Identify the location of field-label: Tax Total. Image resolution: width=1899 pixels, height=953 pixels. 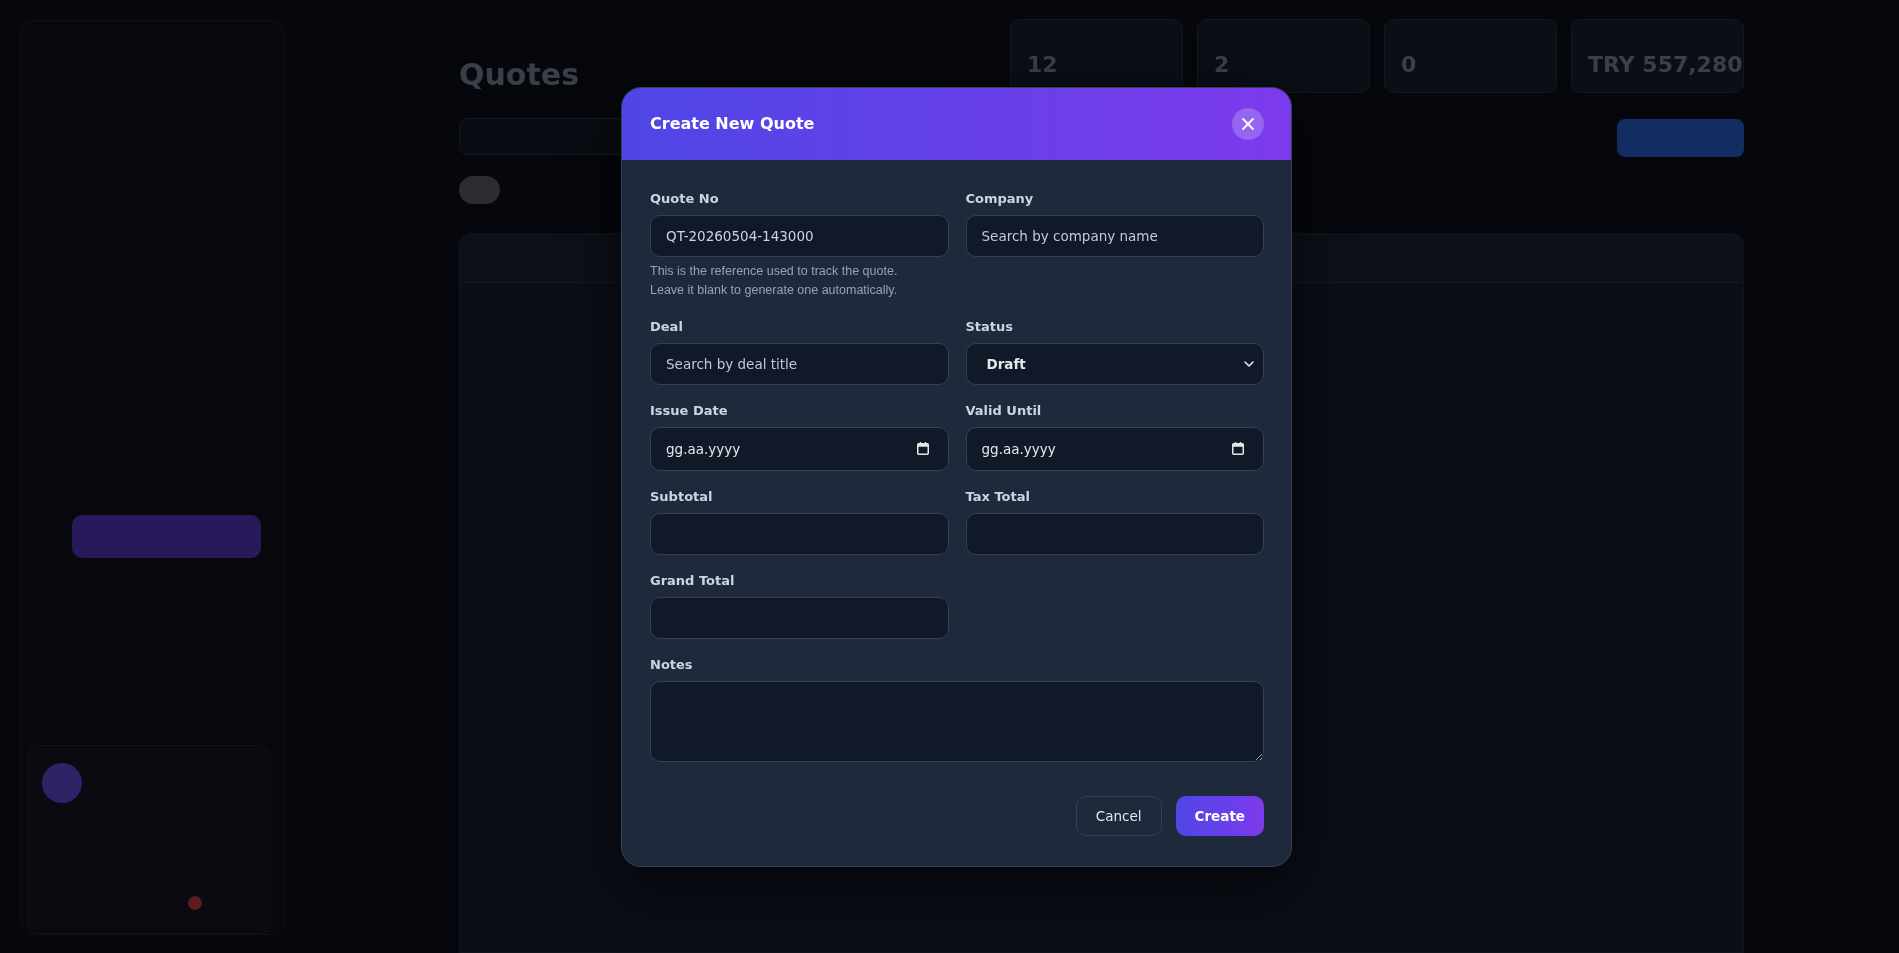
(998, 496).